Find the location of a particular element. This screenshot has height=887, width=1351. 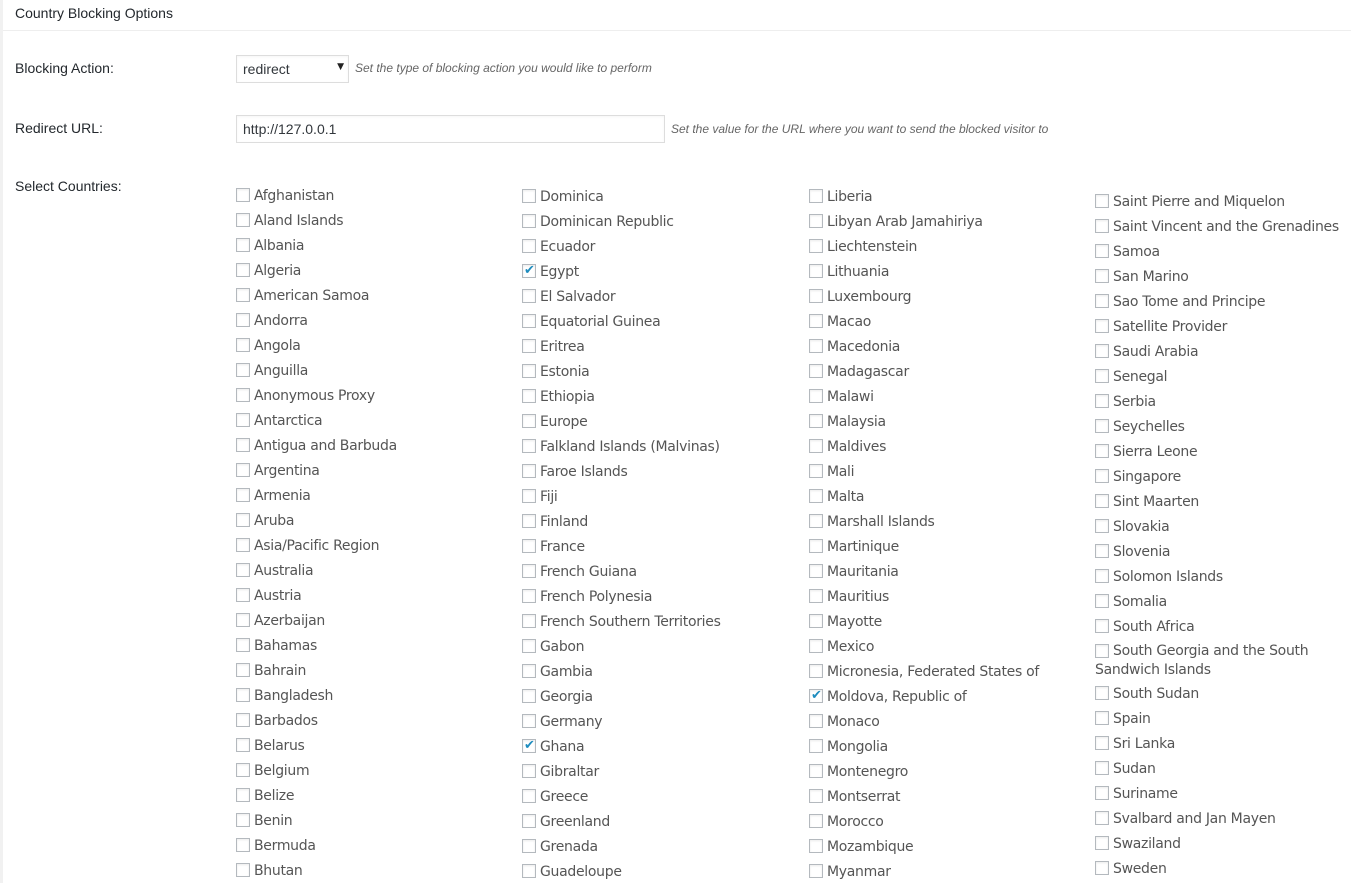

country-option: ✔ Montenegro is located at coordinates (944, 774).